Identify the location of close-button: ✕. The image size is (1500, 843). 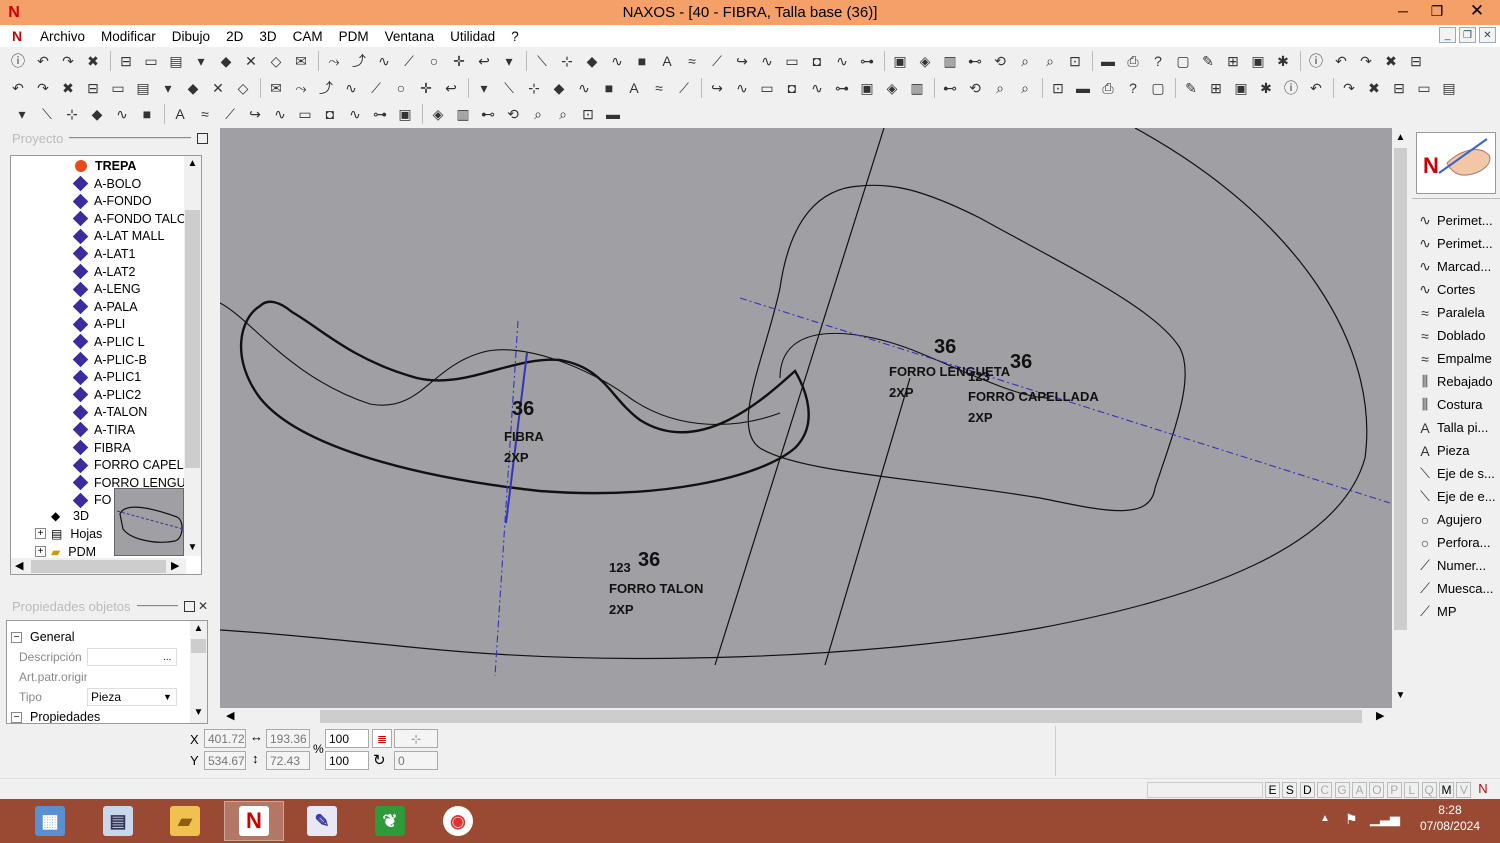
(1477, 11).